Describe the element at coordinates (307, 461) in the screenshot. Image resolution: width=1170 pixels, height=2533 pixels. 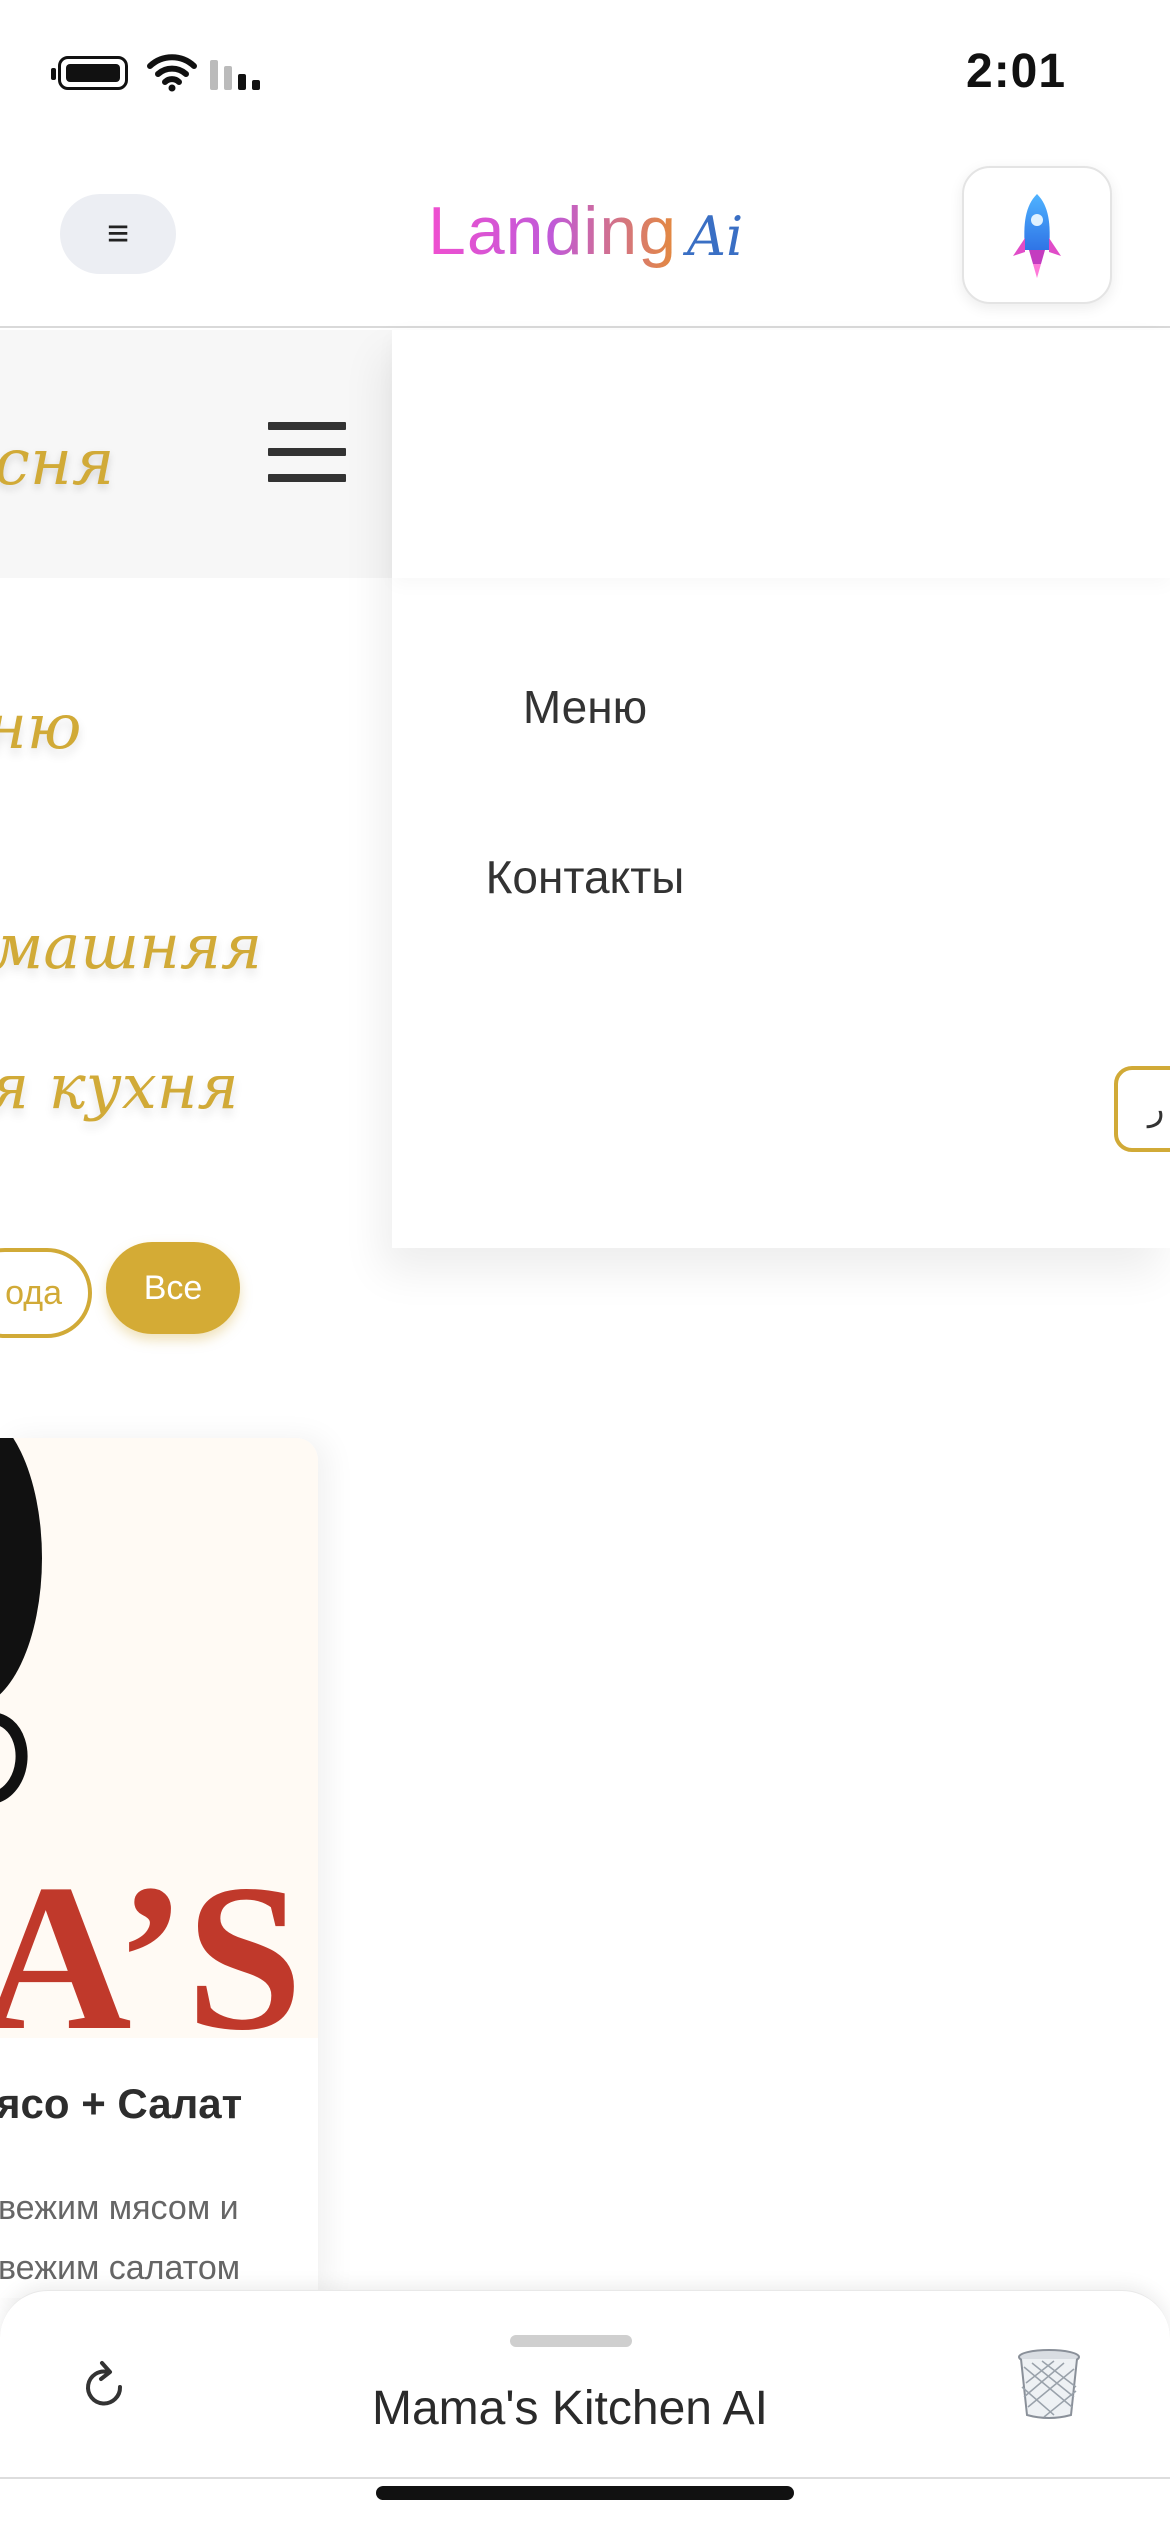
I see `site-hamburger-icon` at that location.